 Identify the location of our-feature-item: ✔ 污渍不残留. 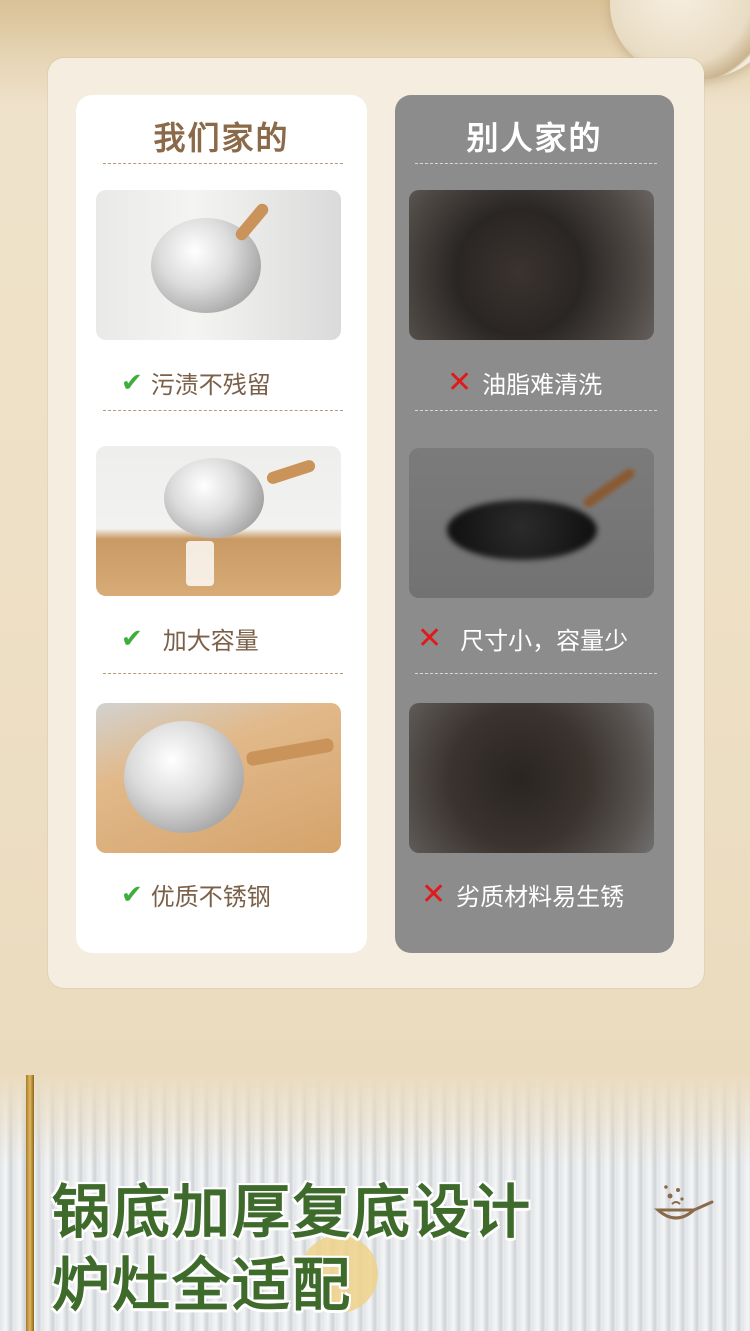
(196, 383).